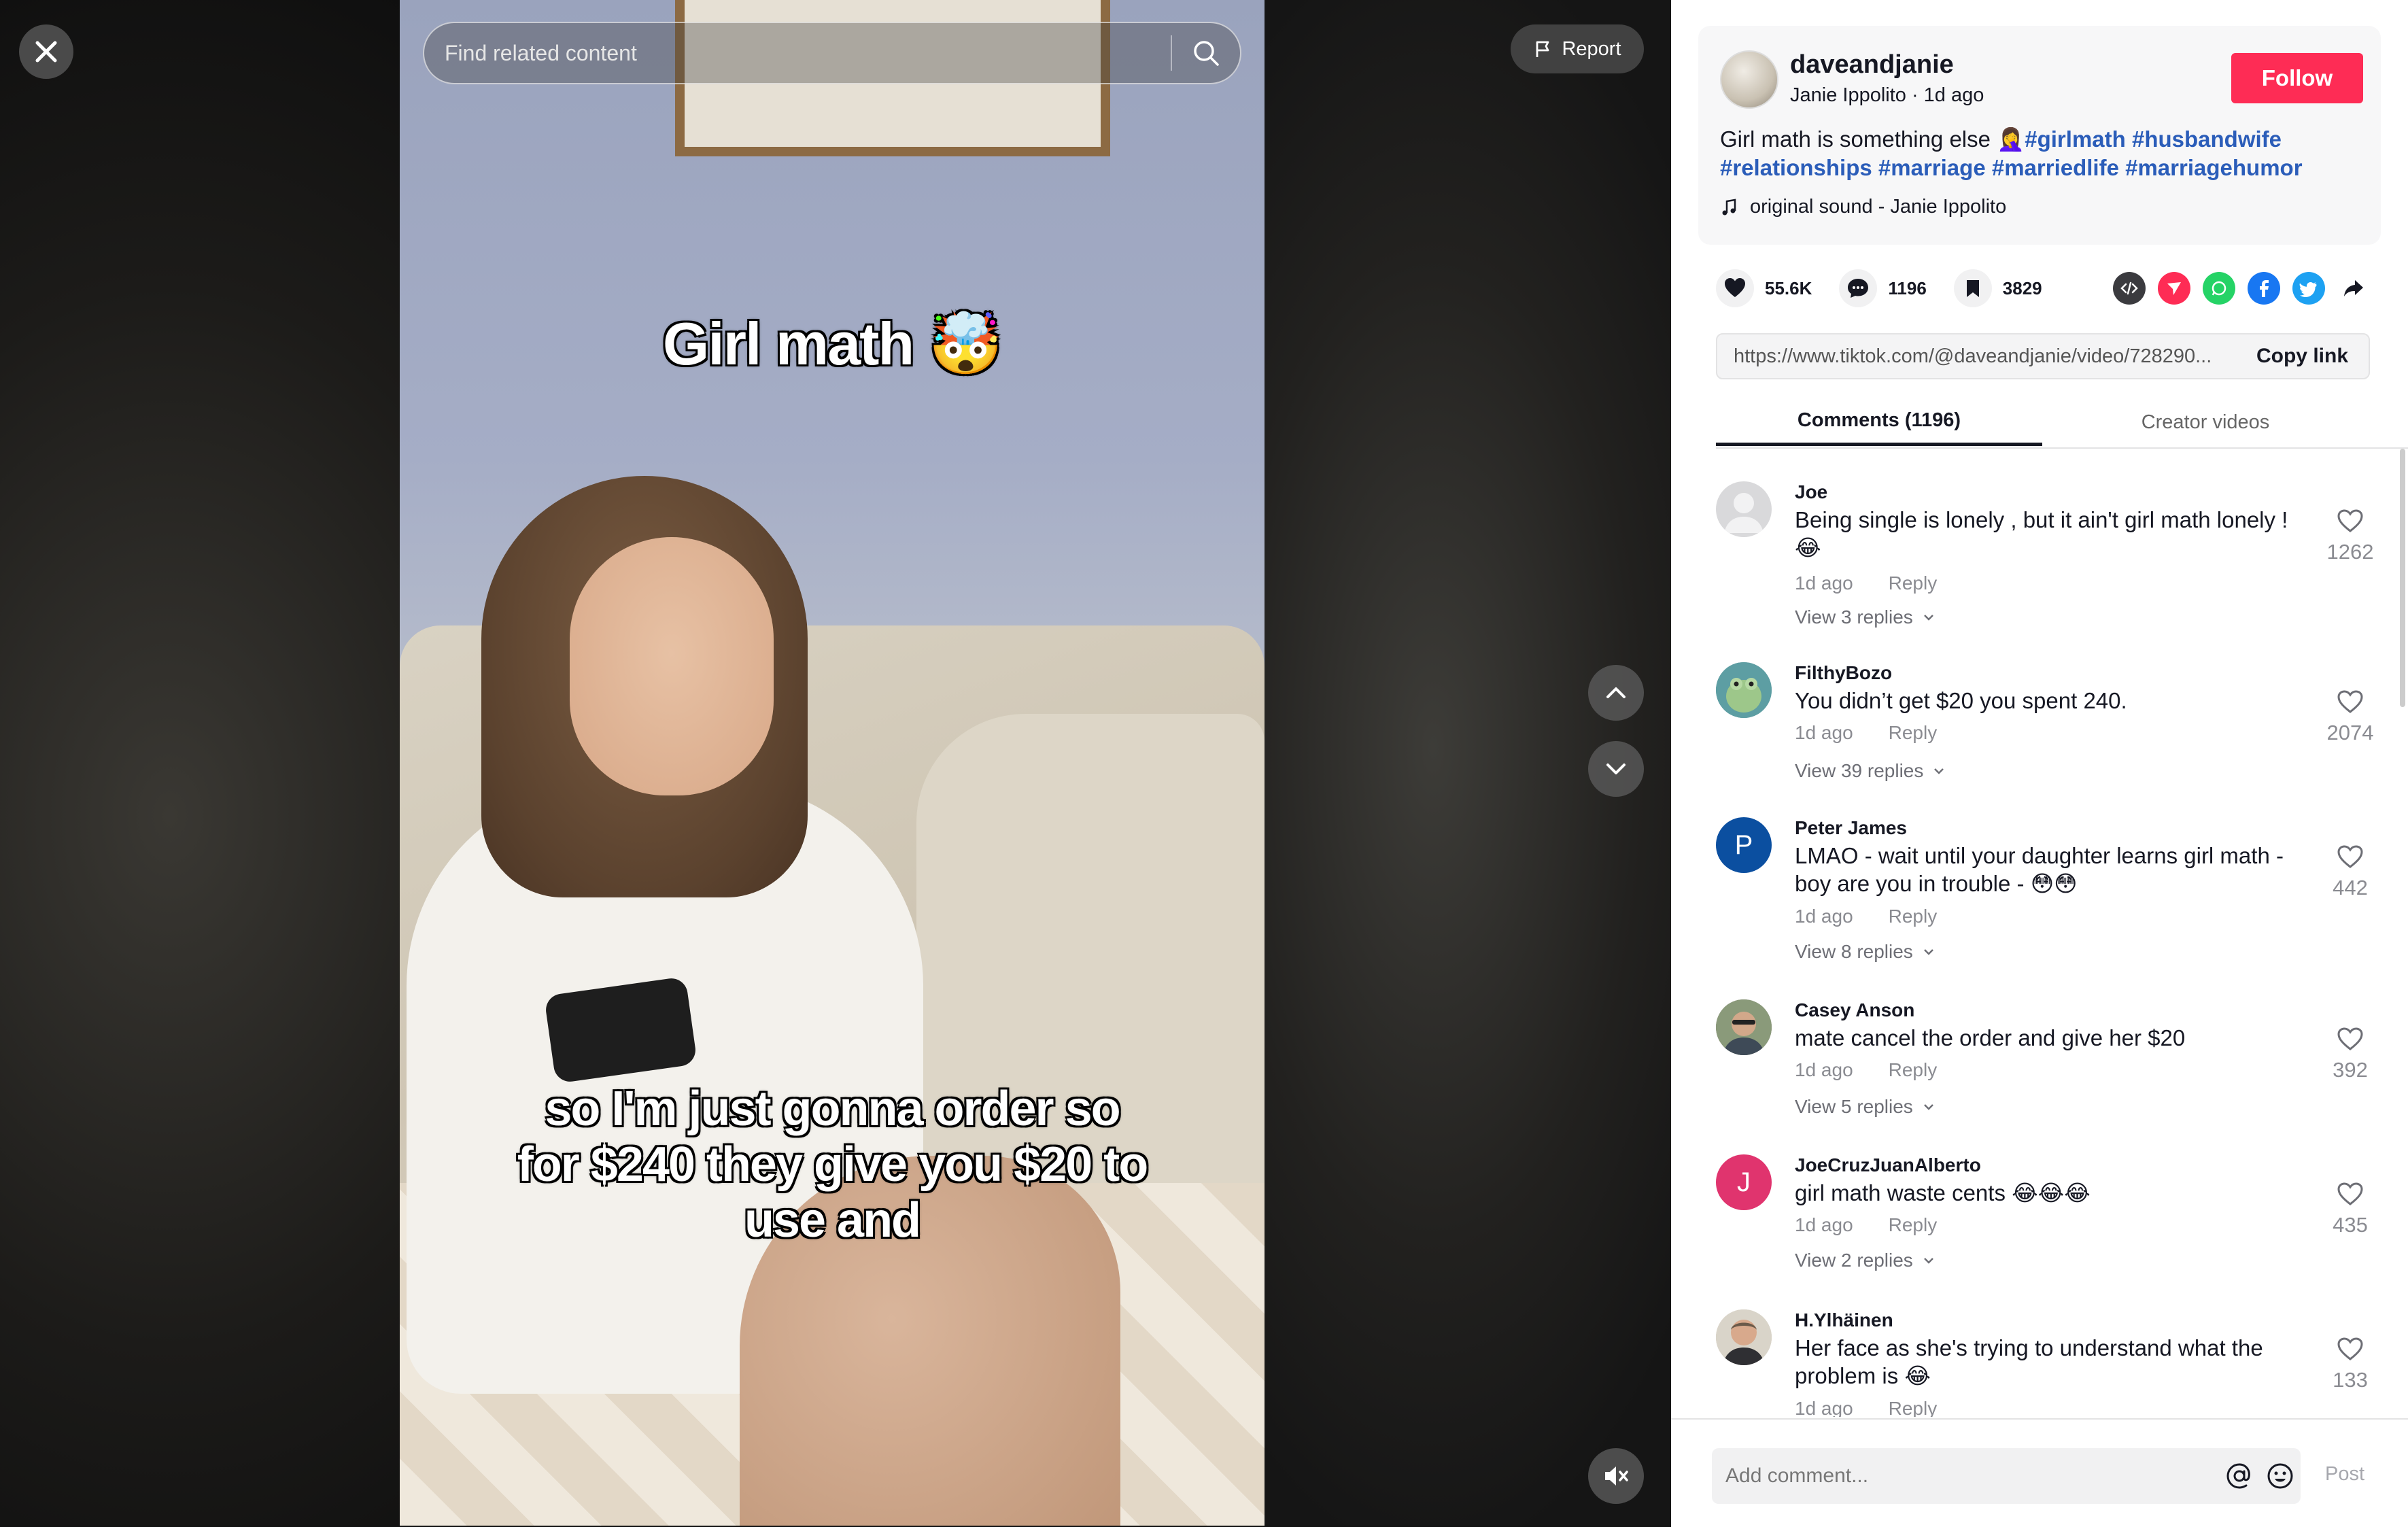 The image size is (2408, 1527). Describe the element at coordinates (1943, 1192) in the screenshot. I see `comment-text: girl math waste cents 😂😂😂` at that location.